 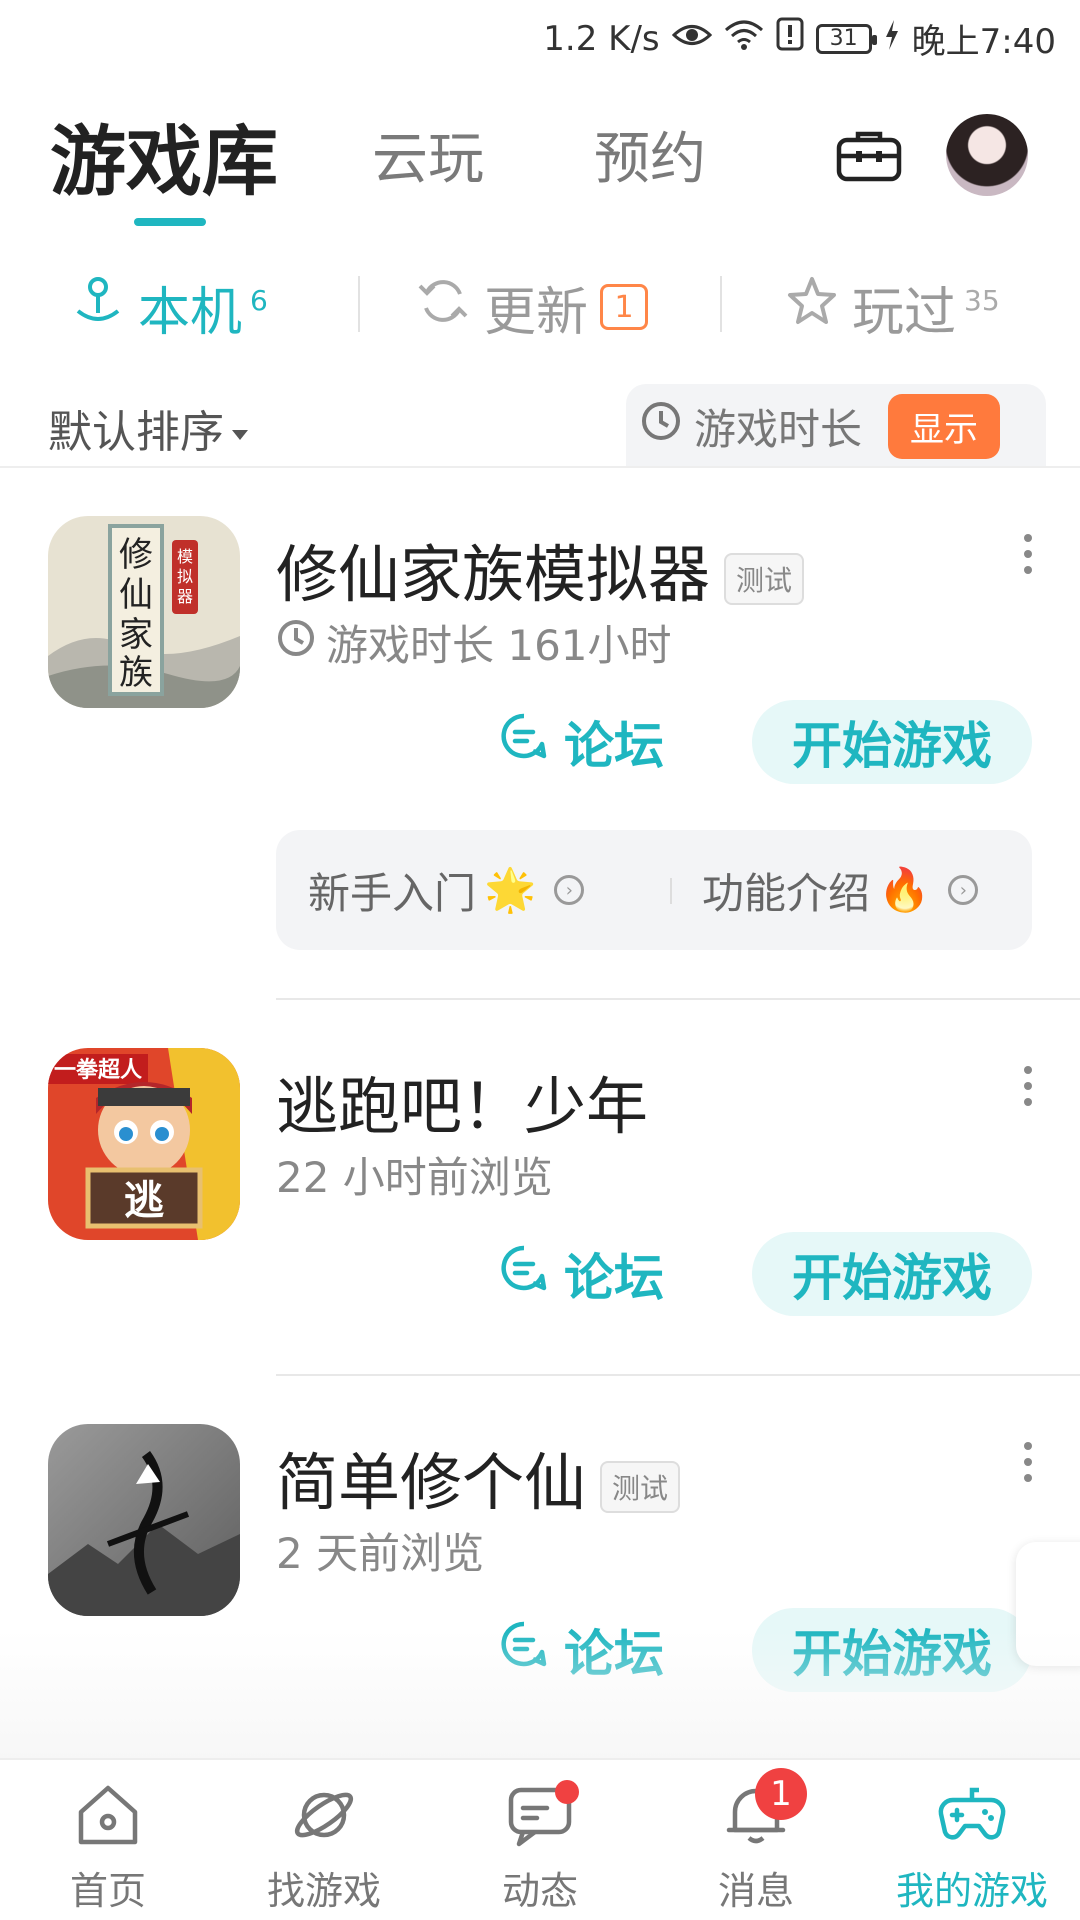 I want to click on play-duration: 游戏时长 161小时, so click(x=499, y=645).